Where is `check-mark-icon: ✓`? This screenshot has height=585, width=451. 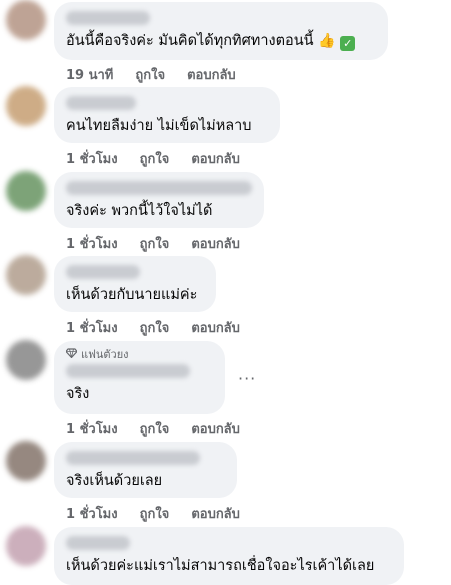
check-mark-icon: ✓ is located at coordinates (348, 43).